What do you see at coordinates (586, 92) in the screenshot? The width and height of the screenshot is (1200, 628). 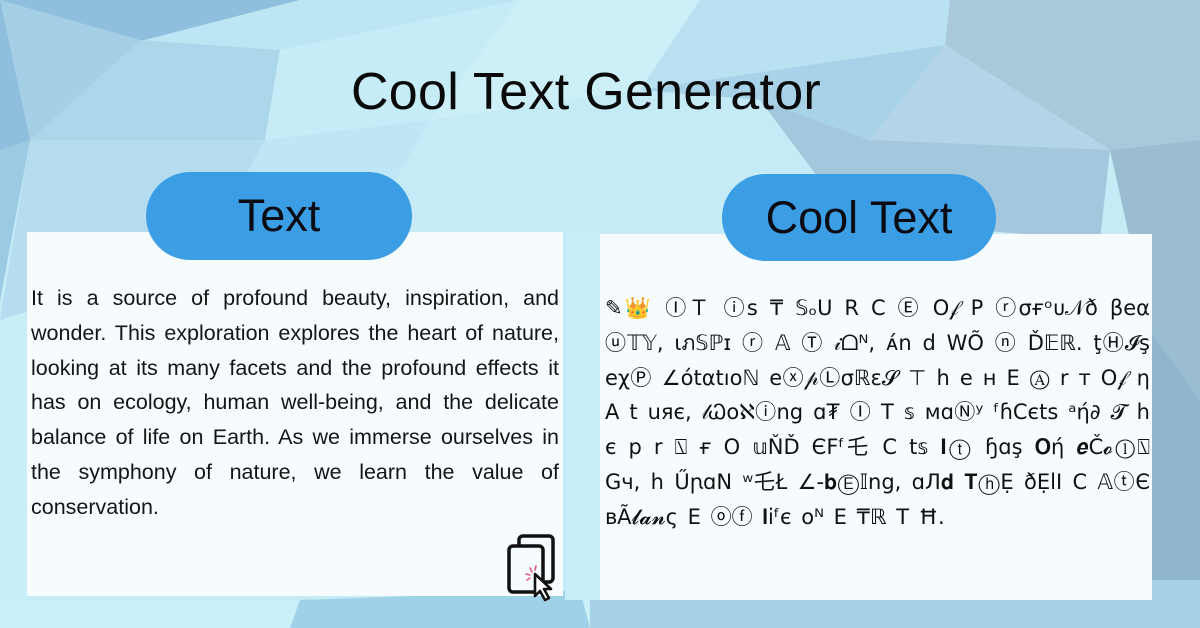 I see `page-title: Cool Text Generator` at bounding box center [586, 92].